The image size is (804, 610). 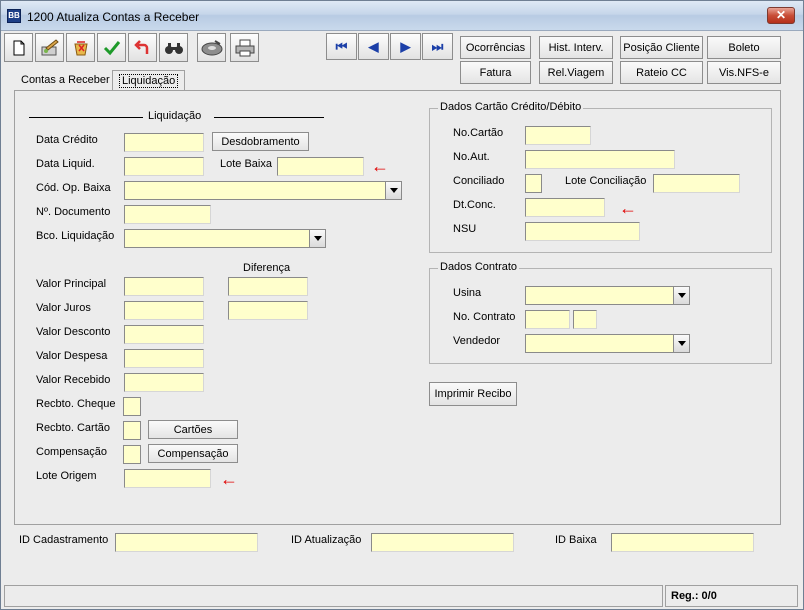 I want to click on confirm-icon, so click(x=111, y=47).